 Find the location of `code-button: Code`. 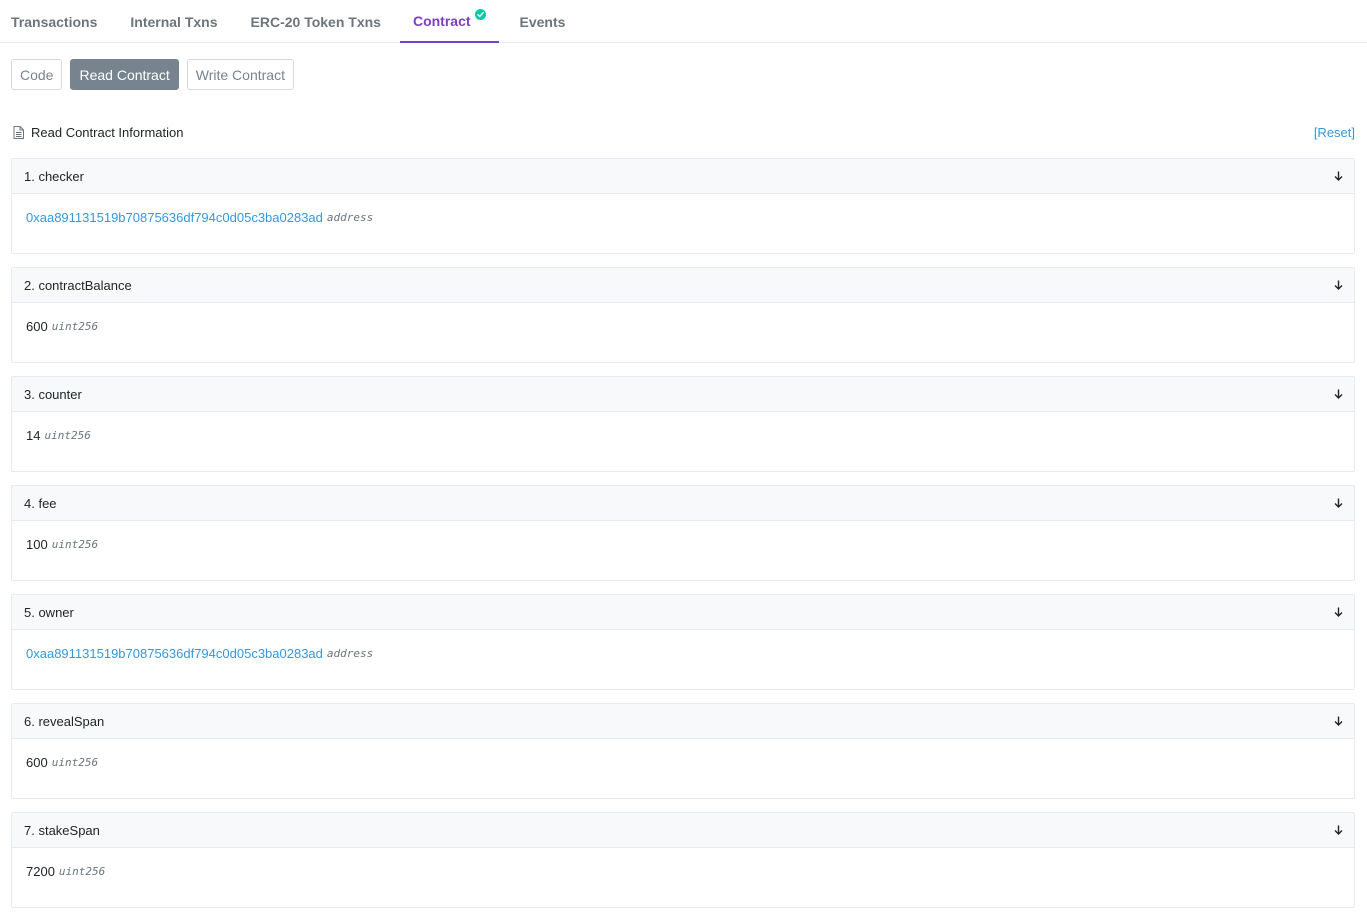

code-button: Code is located at coordinates (37, 74).